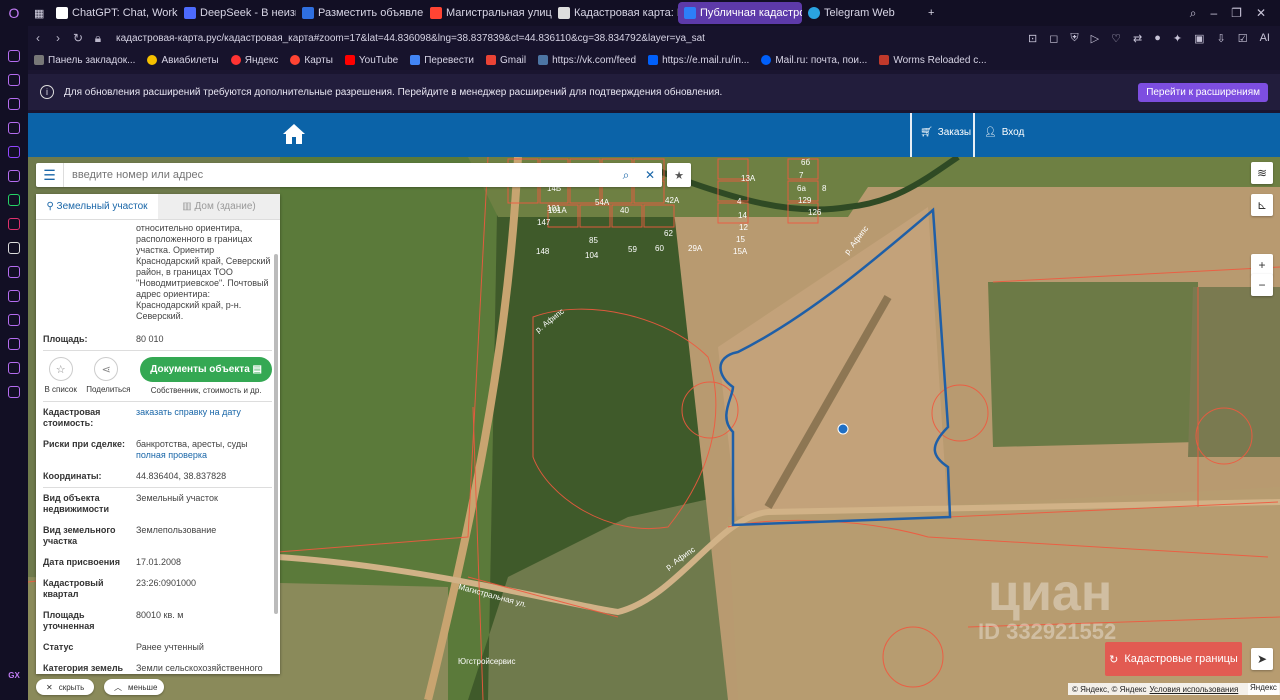 The width and height of the screenshot is (1280, 700). Describe the element at coordinates (1074, 38) in the screenshot. I see `shield-icon: ⛨` at that location.